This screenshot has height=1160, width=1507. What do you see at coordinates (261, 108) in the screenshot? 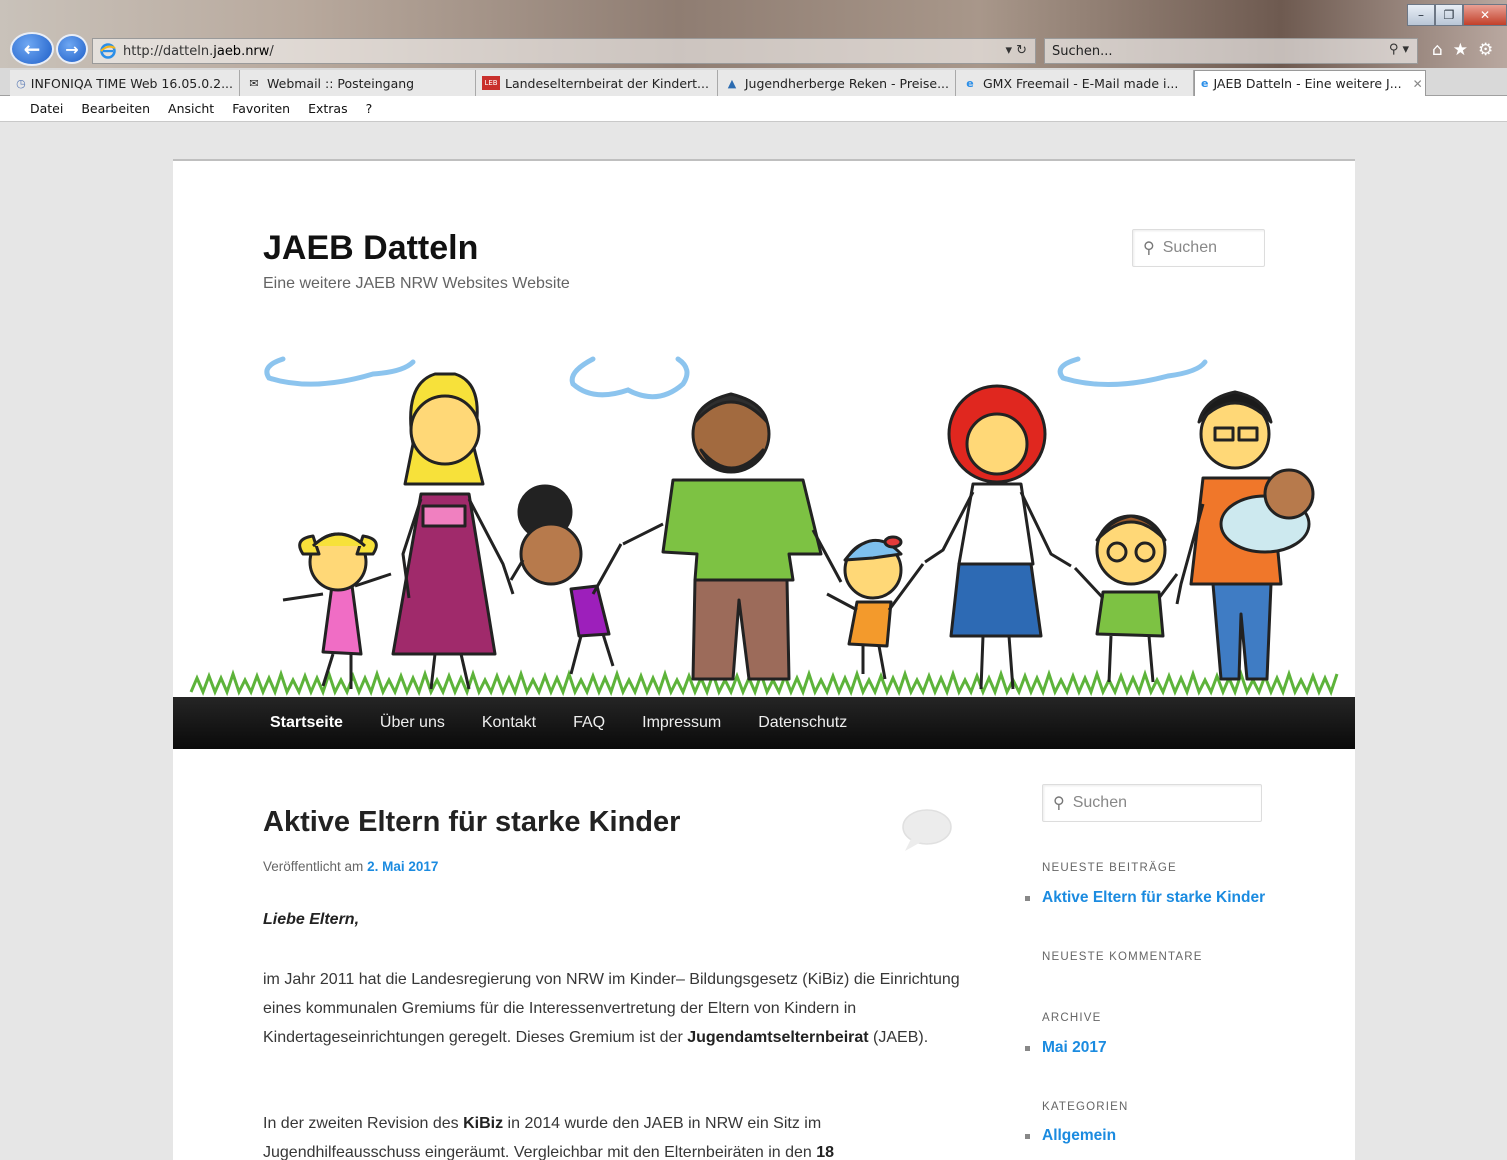
I see `menu-favoriten: Favoriten` at bounding box center [261, 108].